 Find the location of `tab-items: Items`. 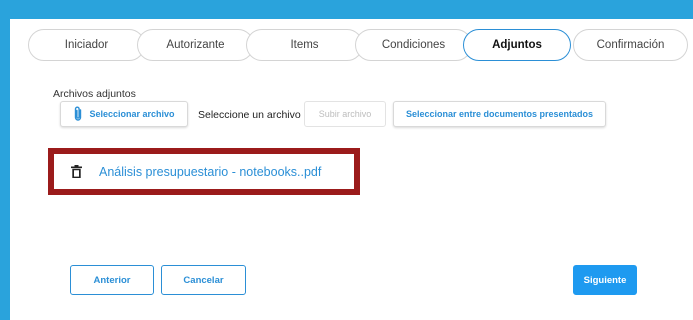

tab-items: Items is located at coordinates (304, 45).